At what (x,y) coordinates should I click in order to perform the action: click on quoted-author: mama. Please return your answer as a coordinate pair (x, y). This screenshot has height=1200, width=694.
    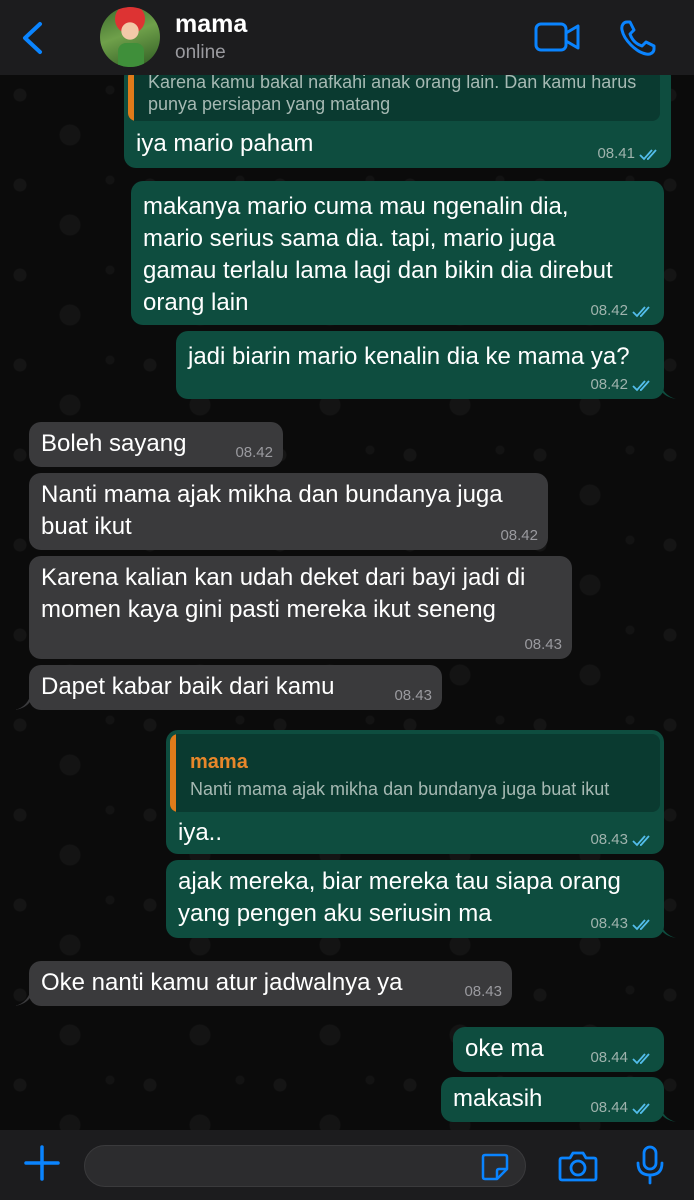
    Looking at the image, I should click on (219, 762).